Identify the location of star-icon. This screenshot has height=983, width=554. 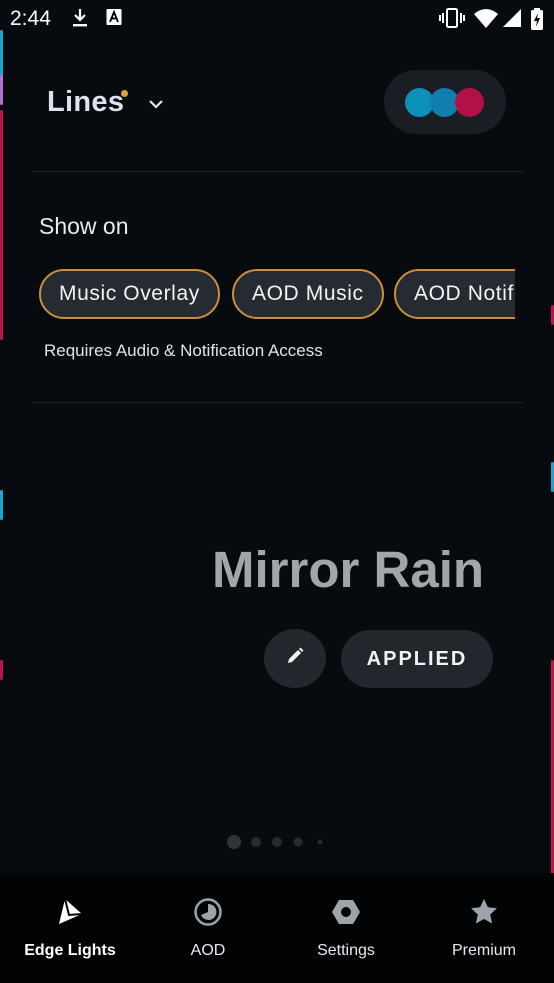
(484, 914).